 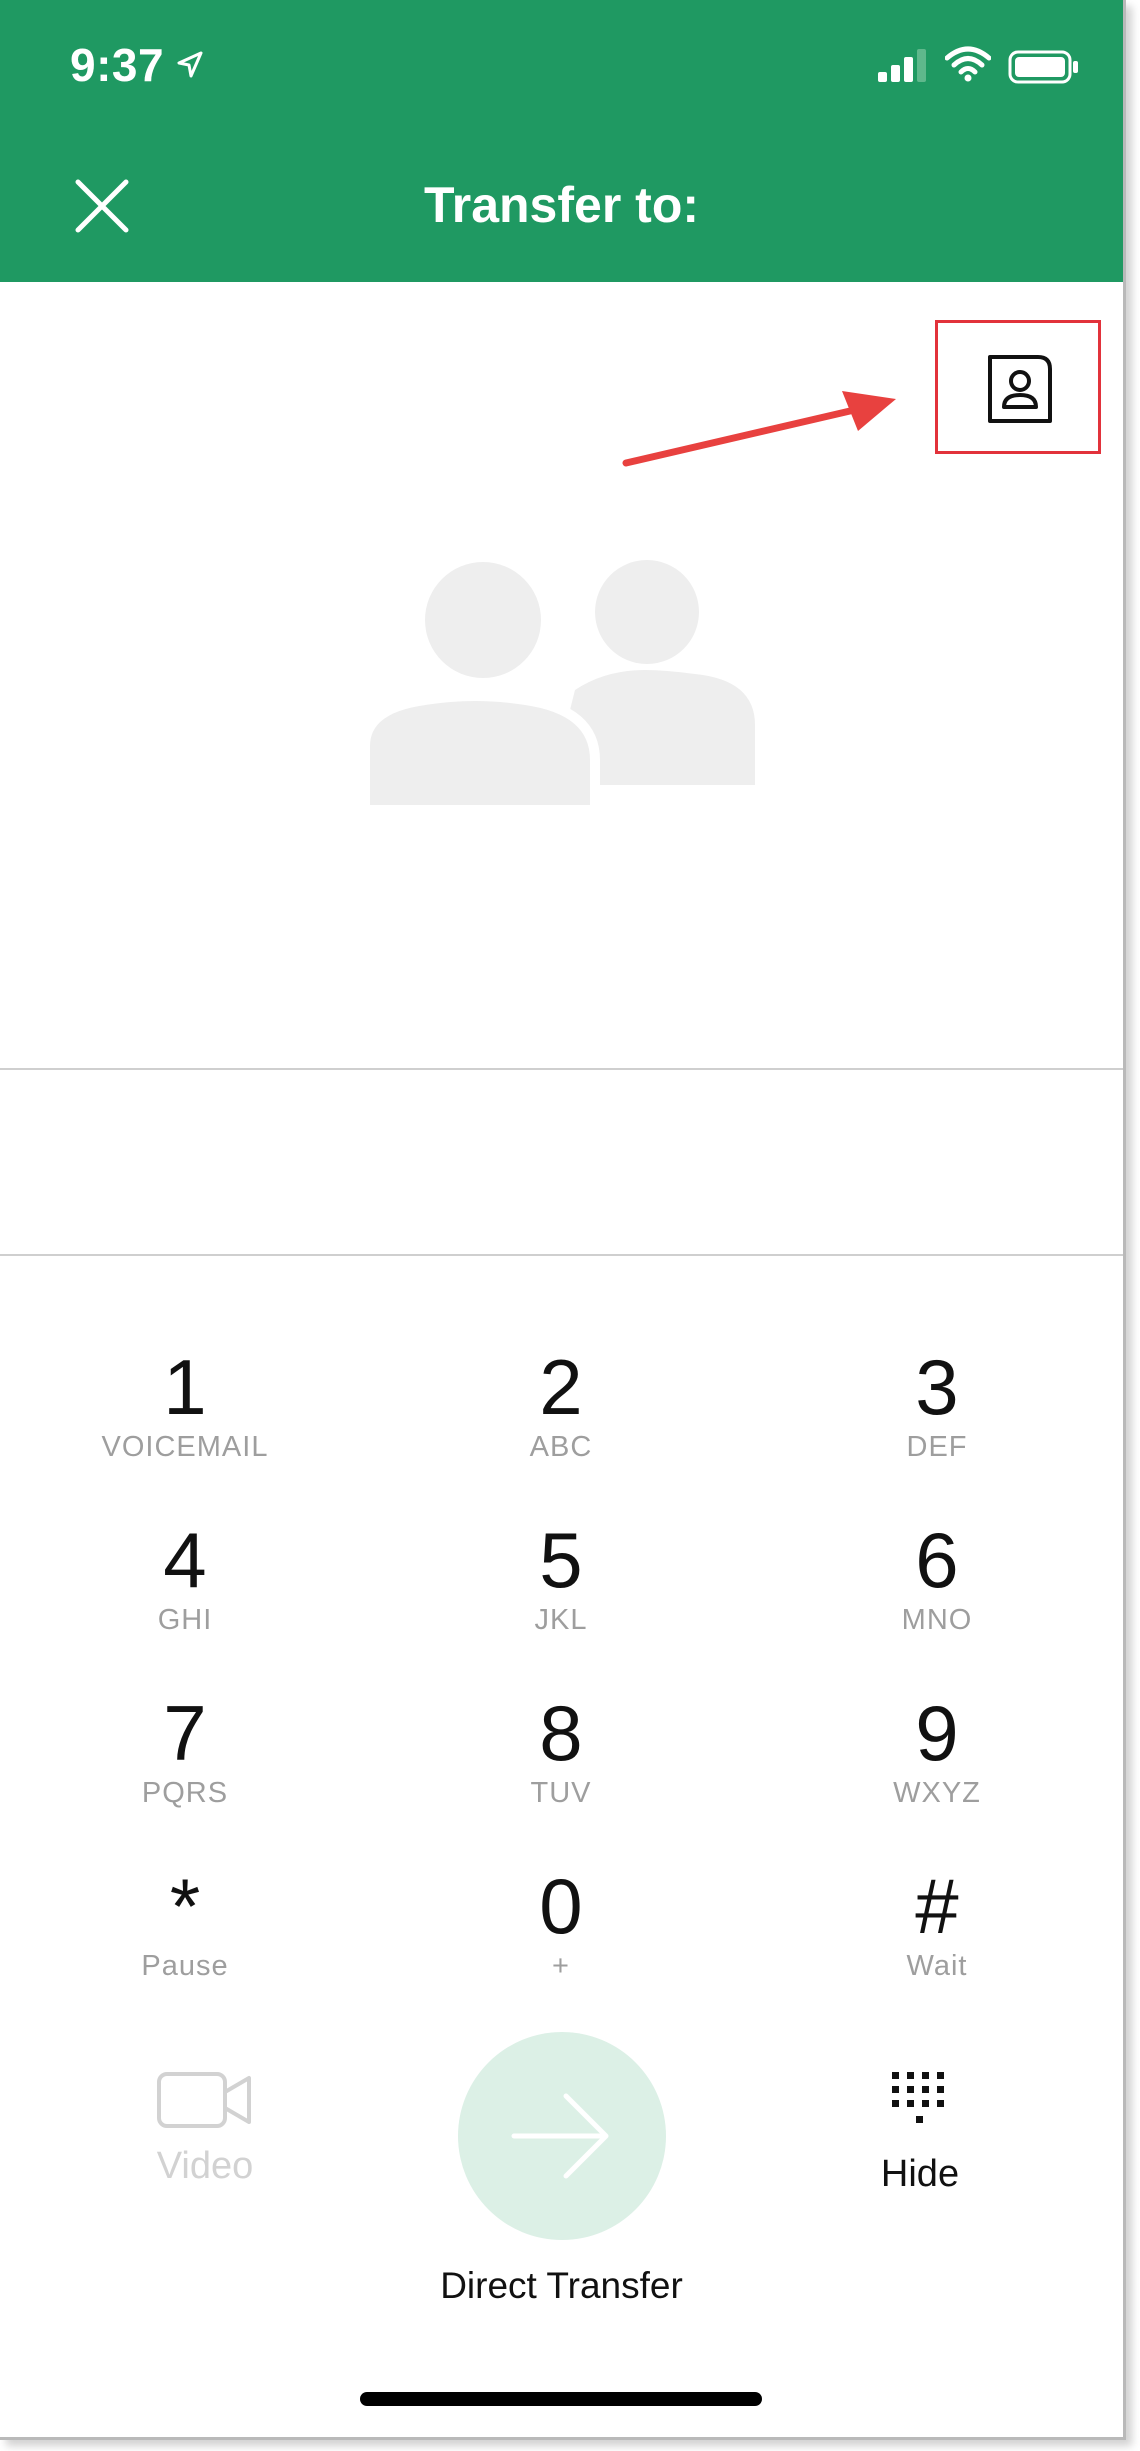 I want to click on key-digit: 0, so click(x=561, y=1906).